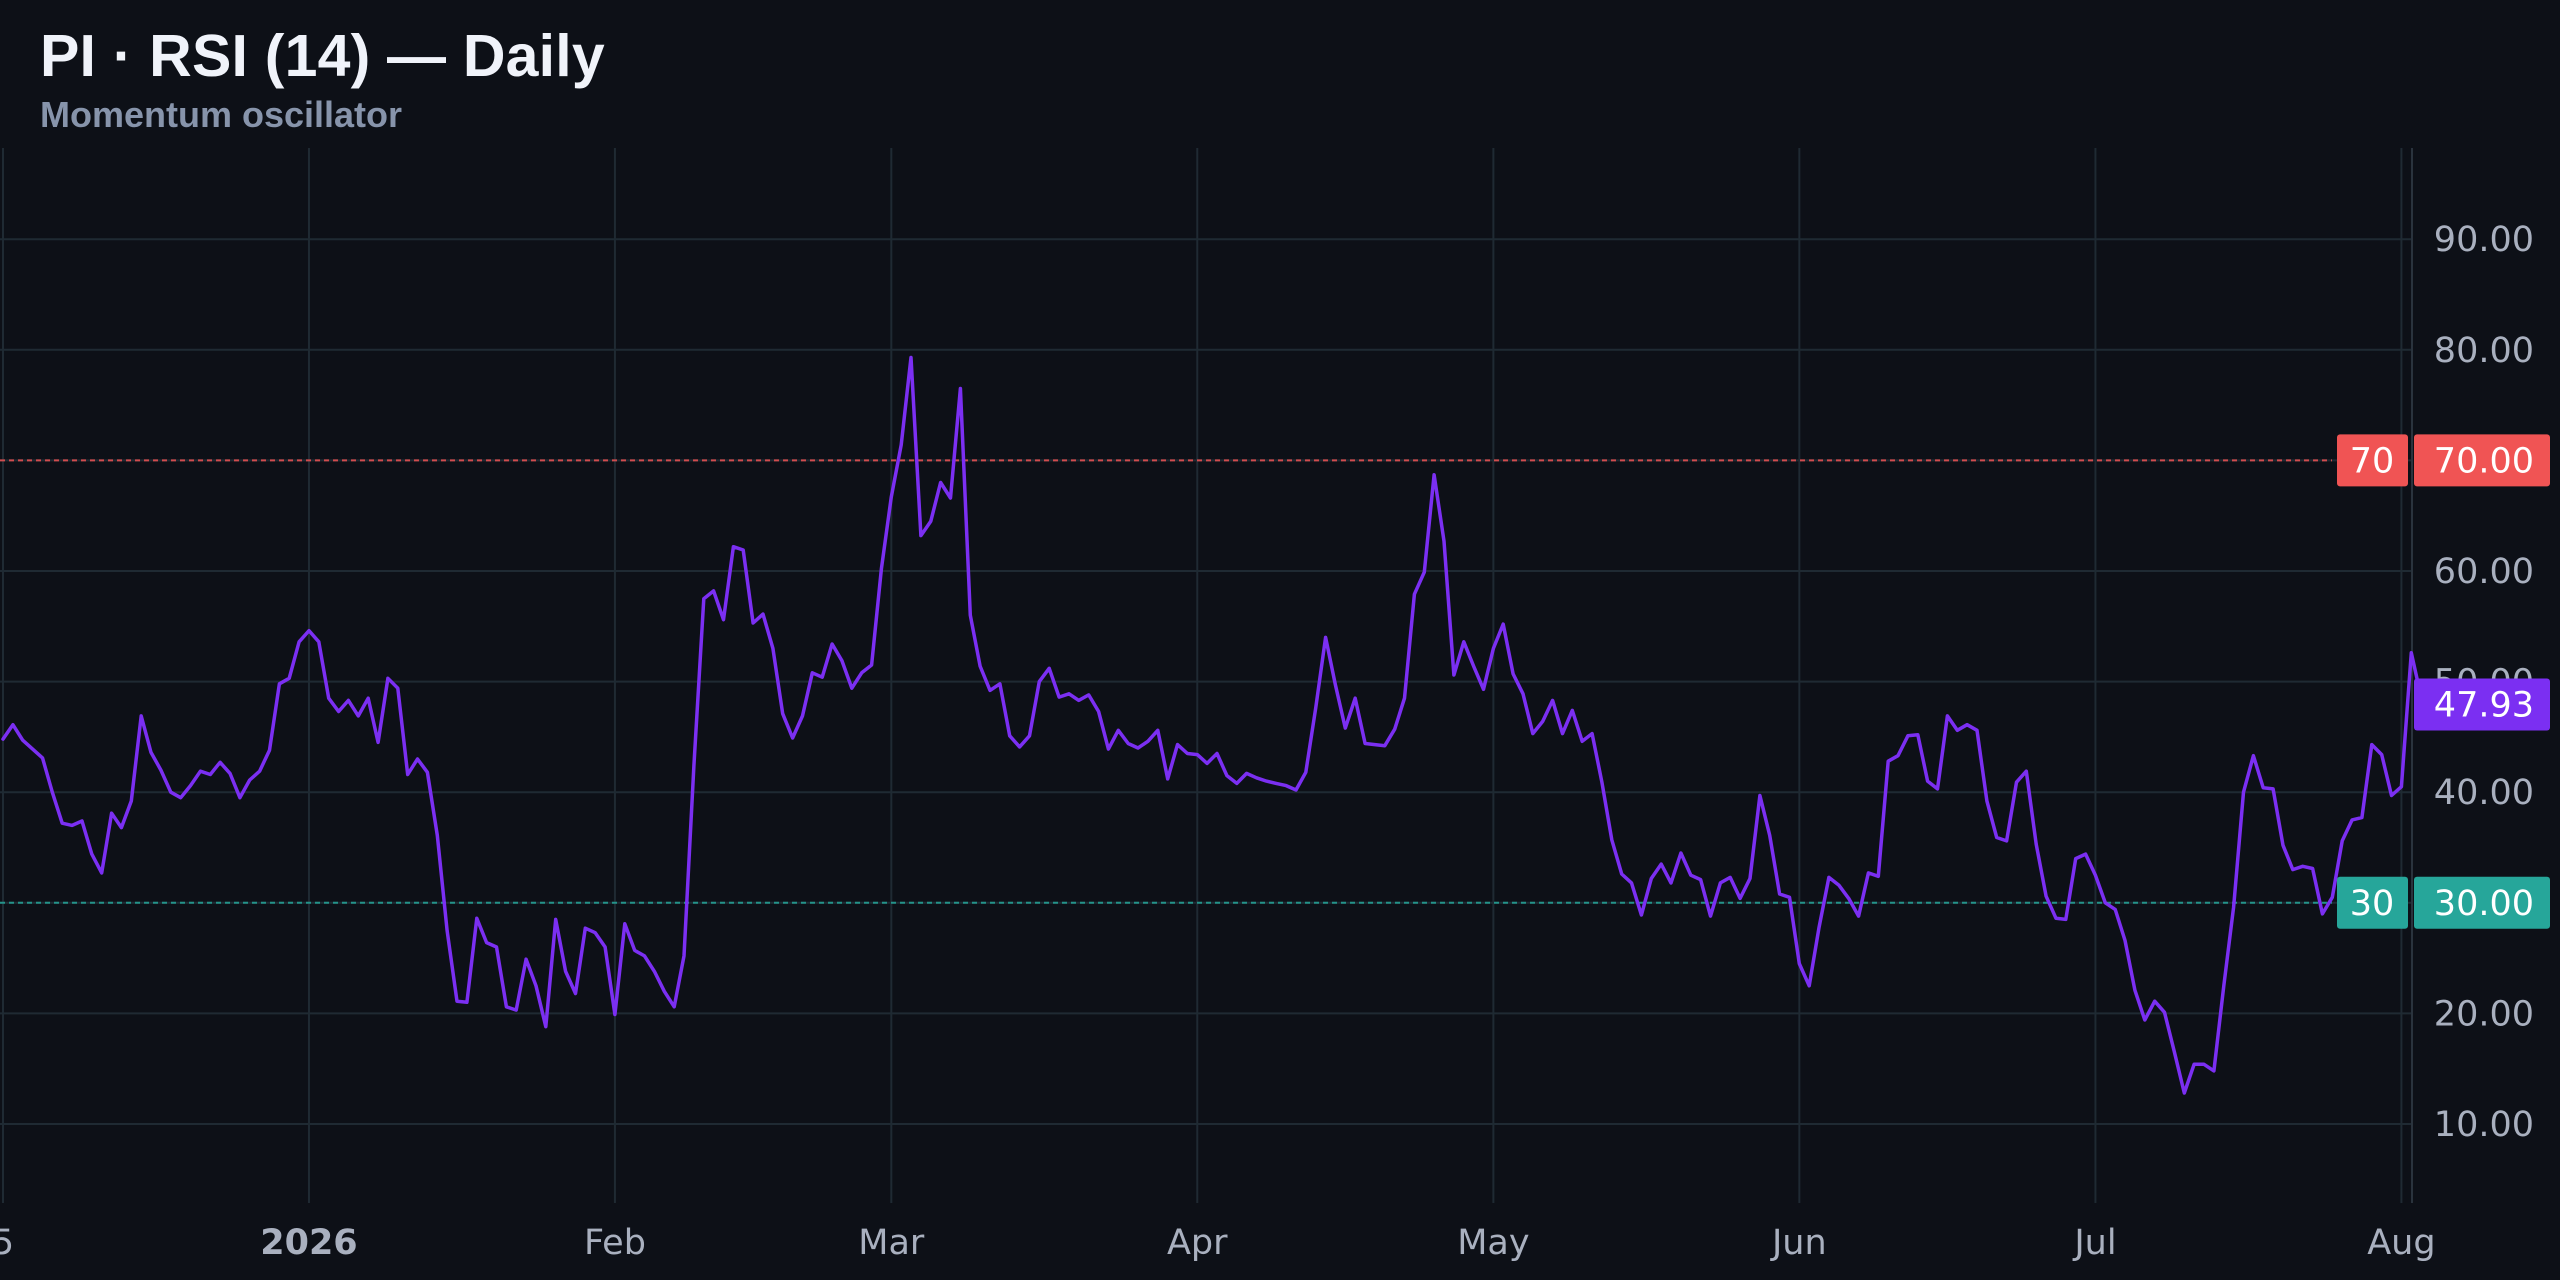 The width and height of the screenshot is (2560, 1280). I want to click on x-tick-label: Feb, so click(615, 1243).